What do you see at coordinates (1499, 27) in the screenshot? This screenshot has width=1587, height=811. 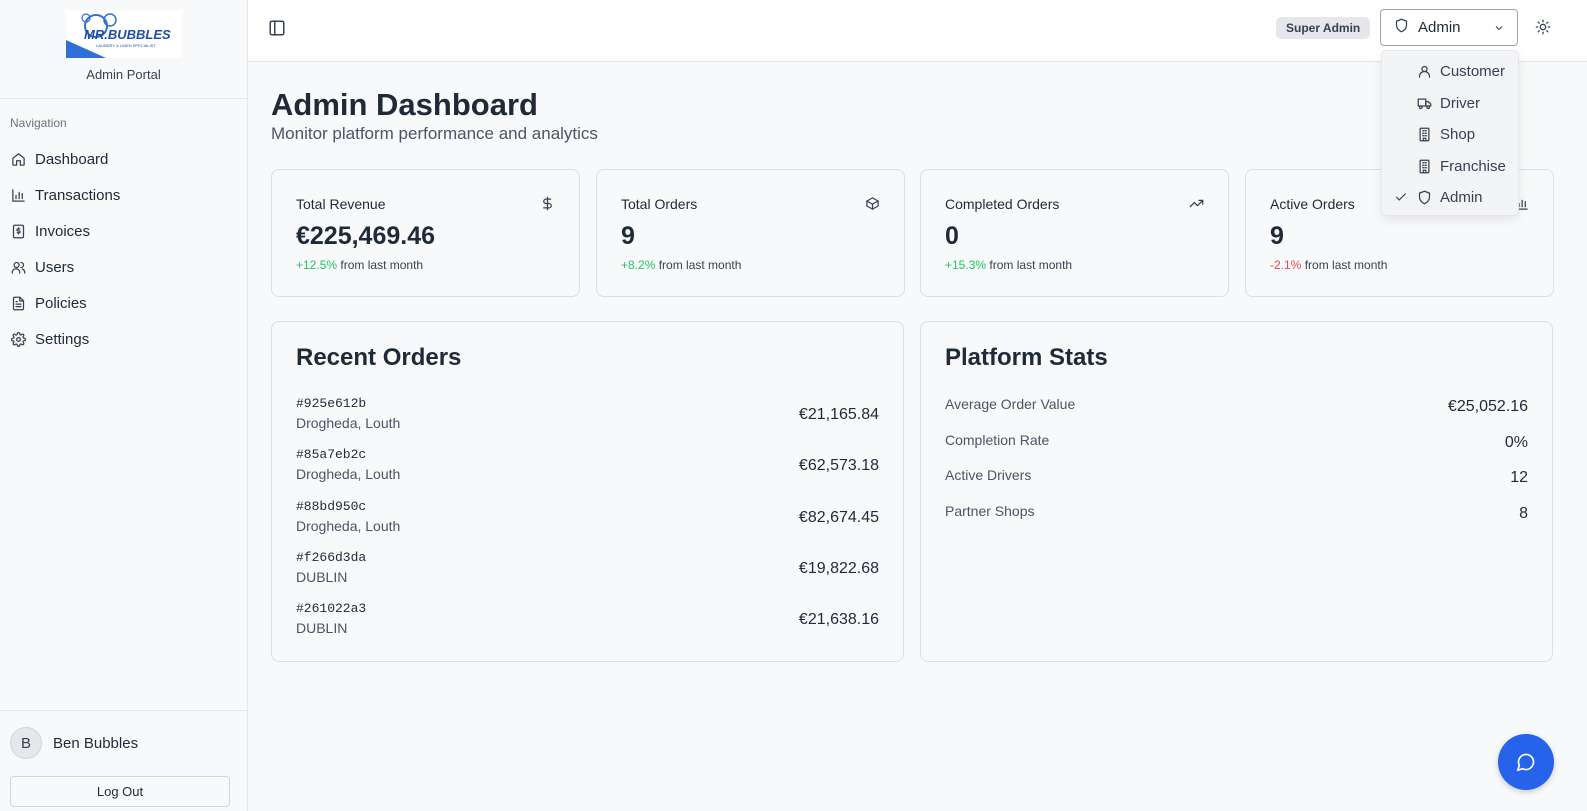 I see `chevron-down-icon` at bounding box center [1499, 27].